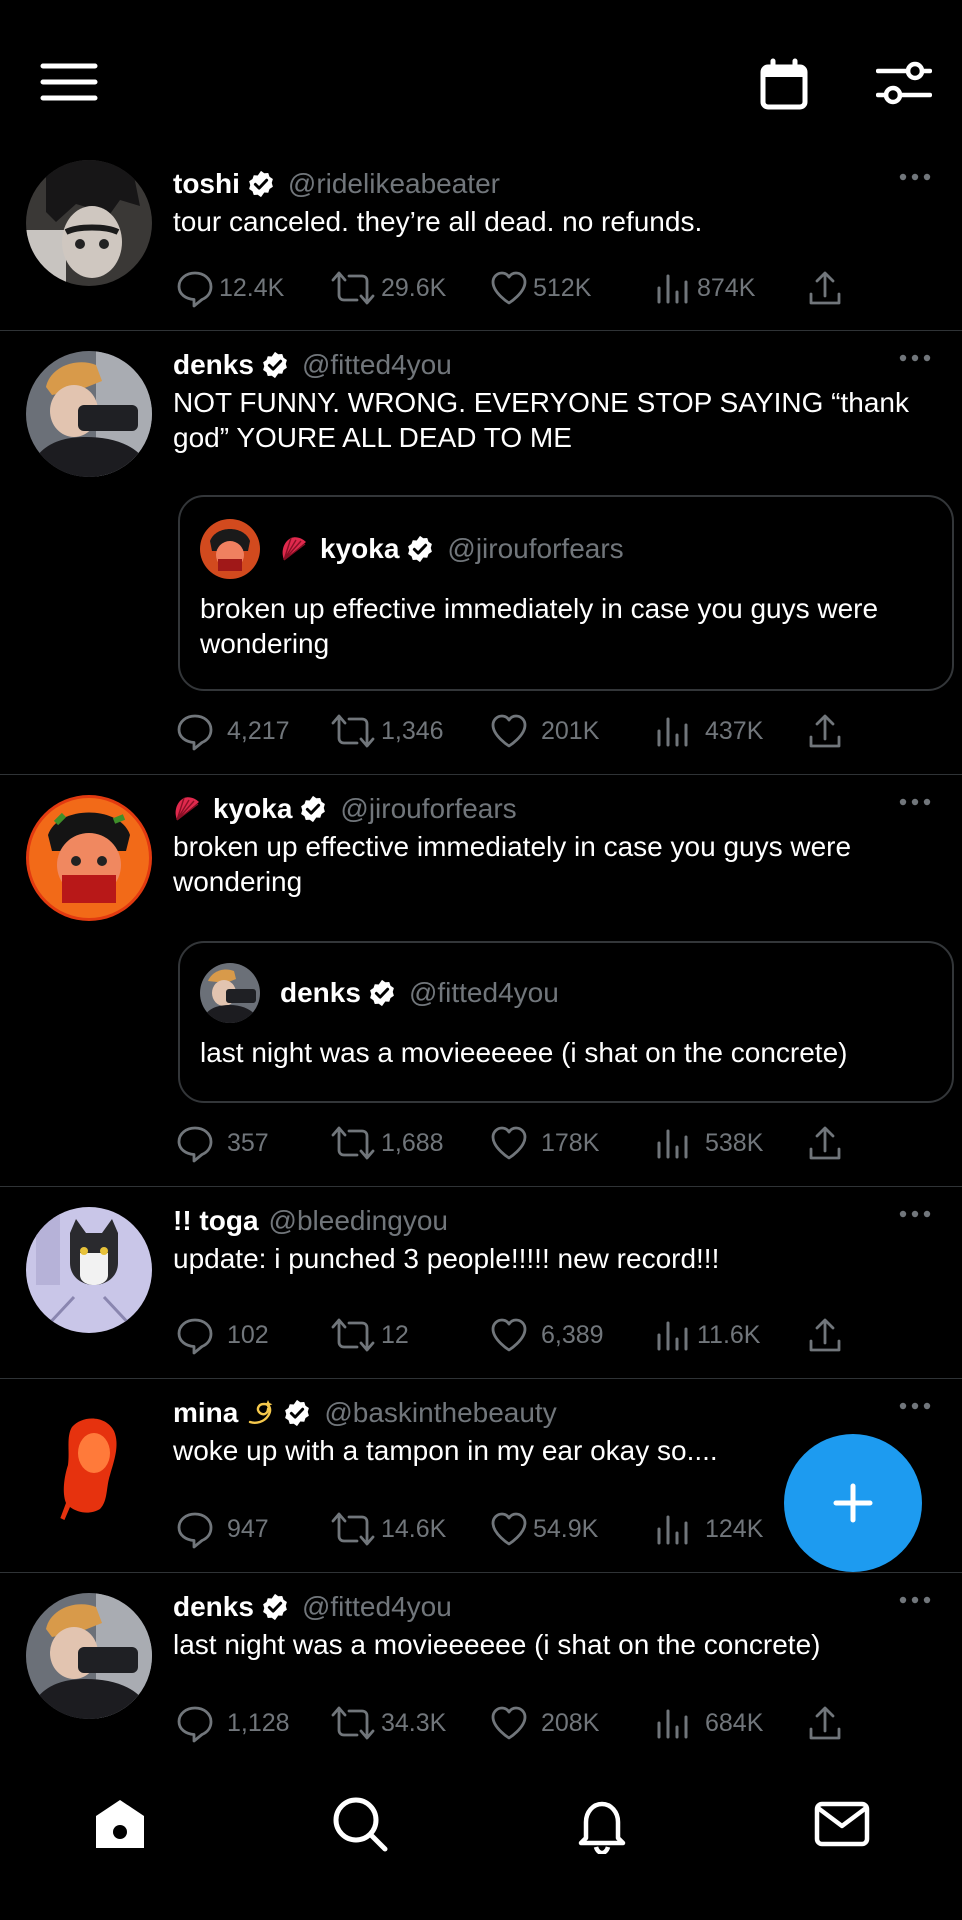  Describe the element at coordinates (120, 1824) in the screenshot. I see `home-icon` at that location.